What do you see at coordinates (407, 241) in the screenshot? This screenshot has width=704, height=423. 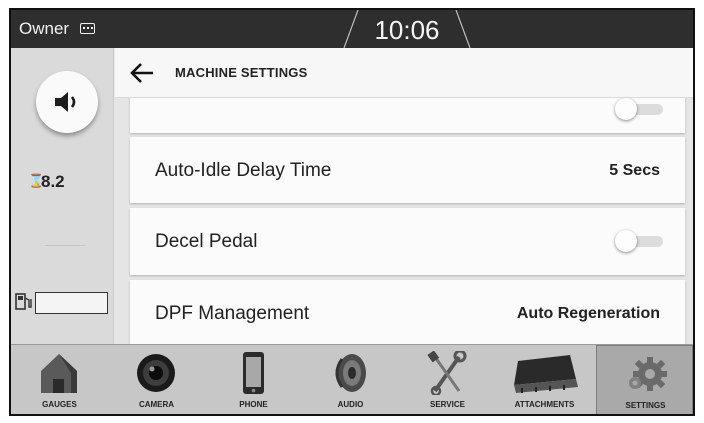 I see `setting-row-decel-pedal: Decel Pedal` at bounding box center [407, 241].